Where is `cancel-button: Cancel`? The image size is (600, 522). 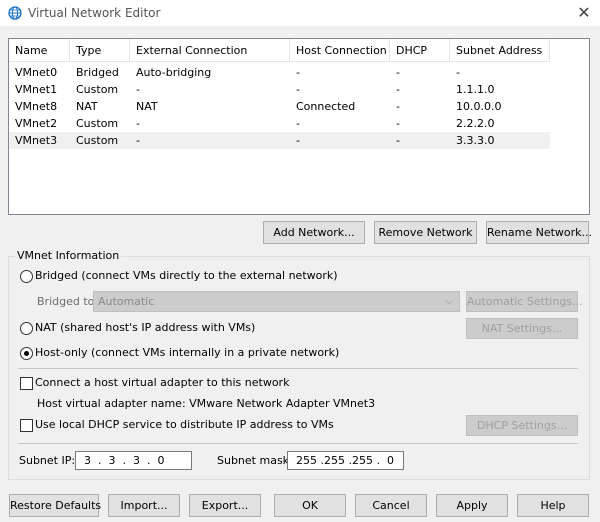
cancel-button: Cancel is located at coordinates (391, 505).